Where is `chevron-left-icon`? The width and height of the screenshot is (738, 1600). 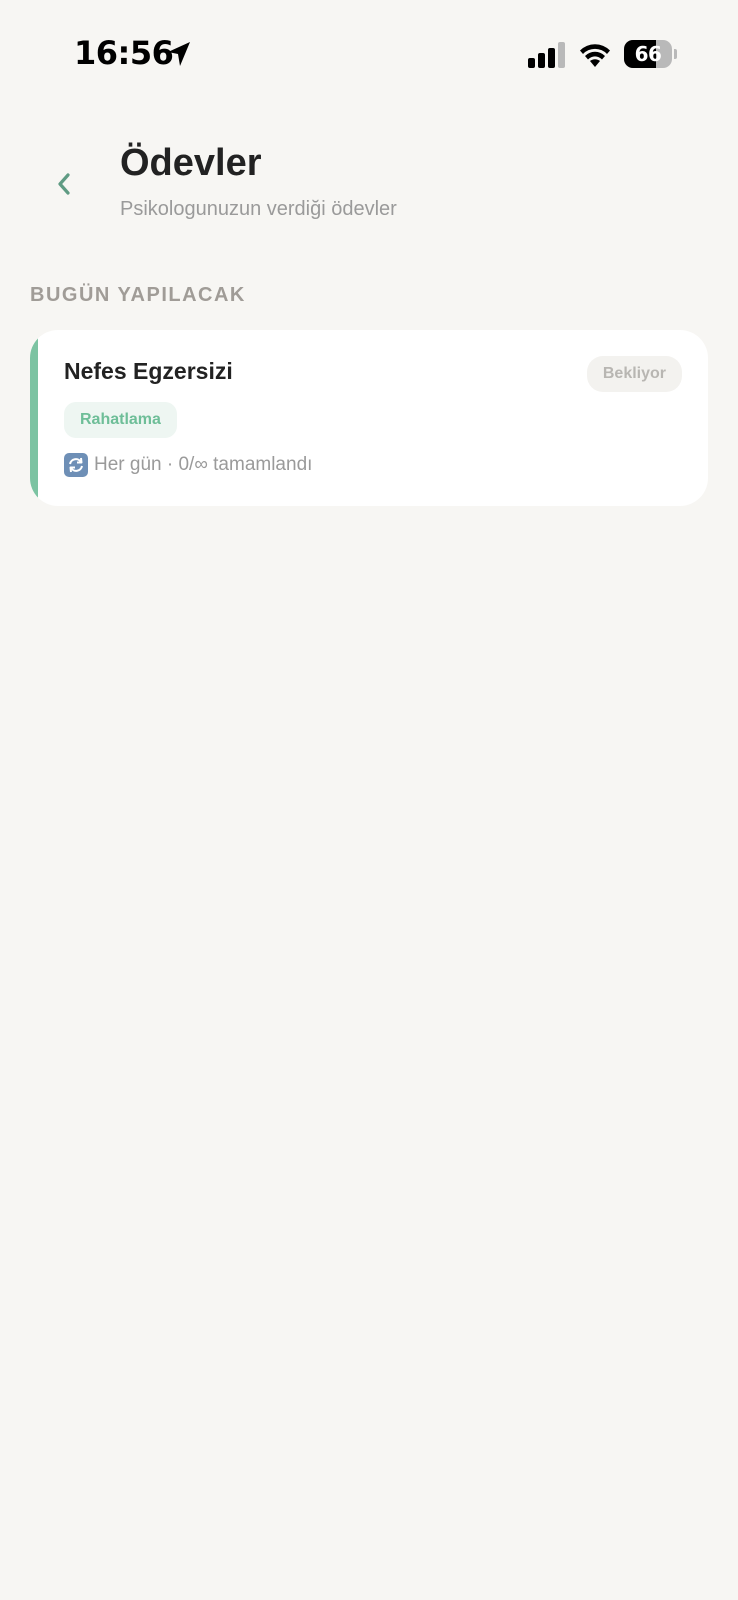 chevron-left-icon is located at coordinates (64, 184).